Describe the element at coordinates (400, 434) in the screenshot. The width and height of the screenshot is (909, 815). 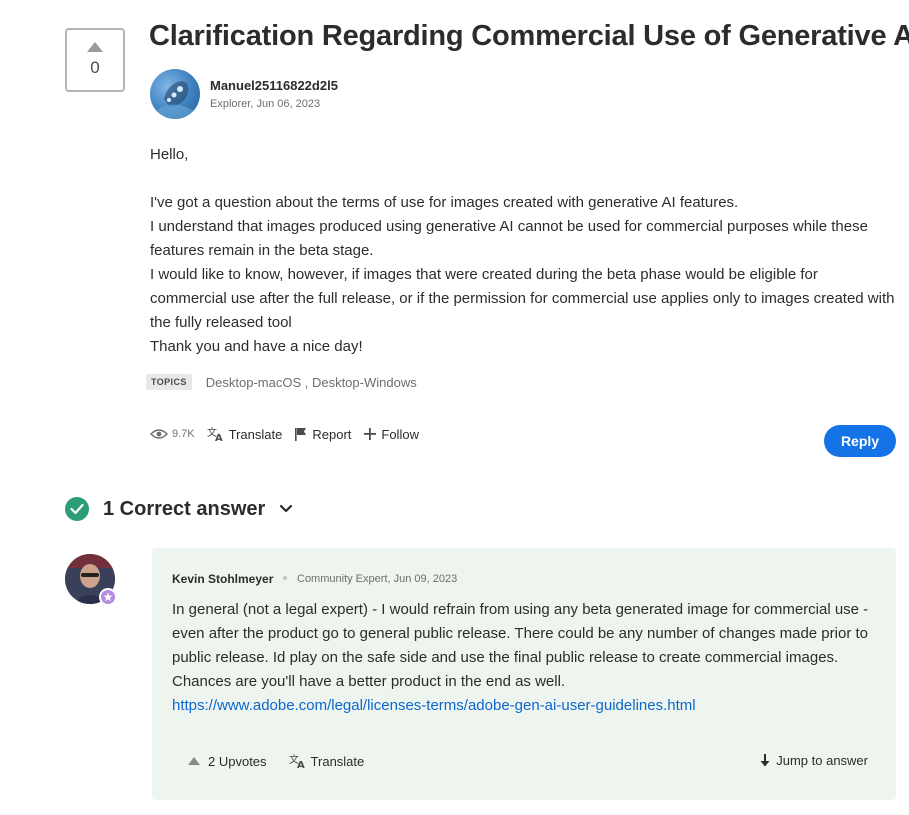
I see `follow-label: Follow` at that location.